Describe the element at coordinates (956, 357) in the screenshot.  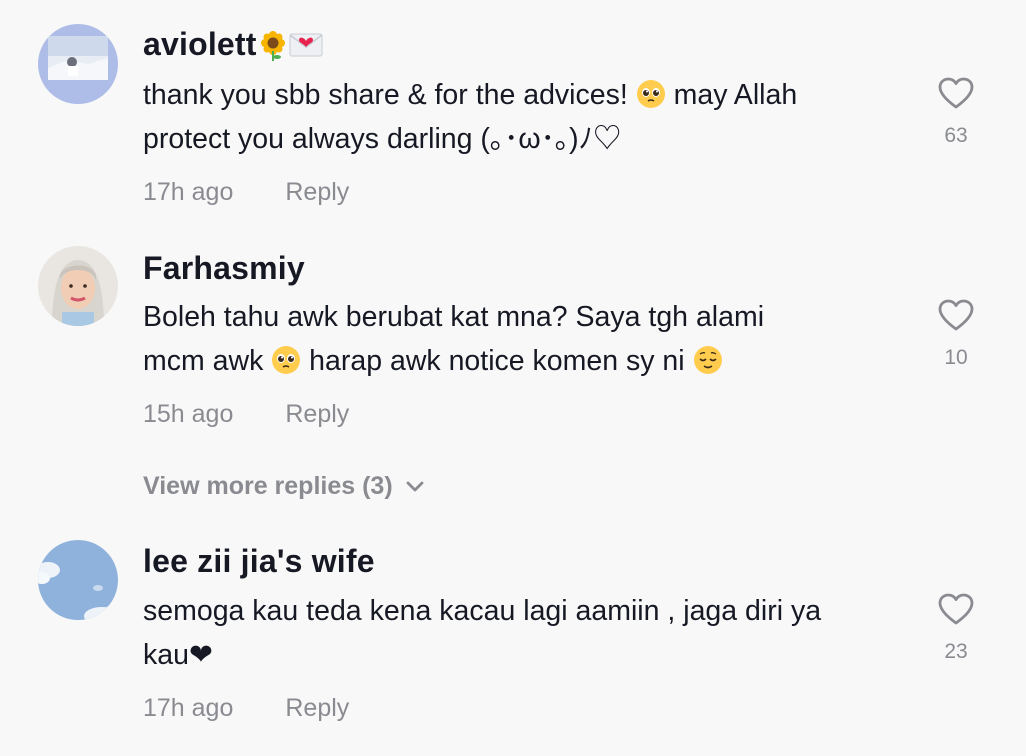
I see `like-count: 10` at that location.